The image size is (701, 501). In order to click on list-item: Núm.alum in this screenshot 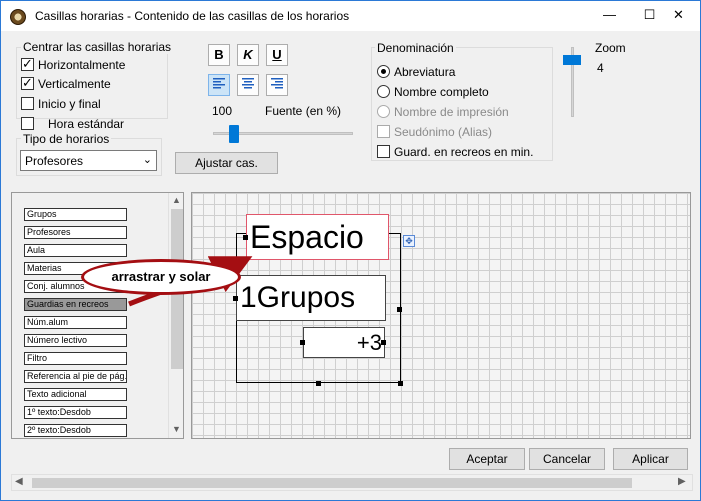, I will do `click(75, 322)`.